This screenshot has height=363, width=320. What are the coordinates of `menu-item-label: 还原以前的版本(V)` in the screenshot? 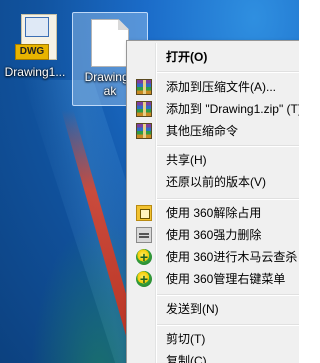 It's located at (216, 182).